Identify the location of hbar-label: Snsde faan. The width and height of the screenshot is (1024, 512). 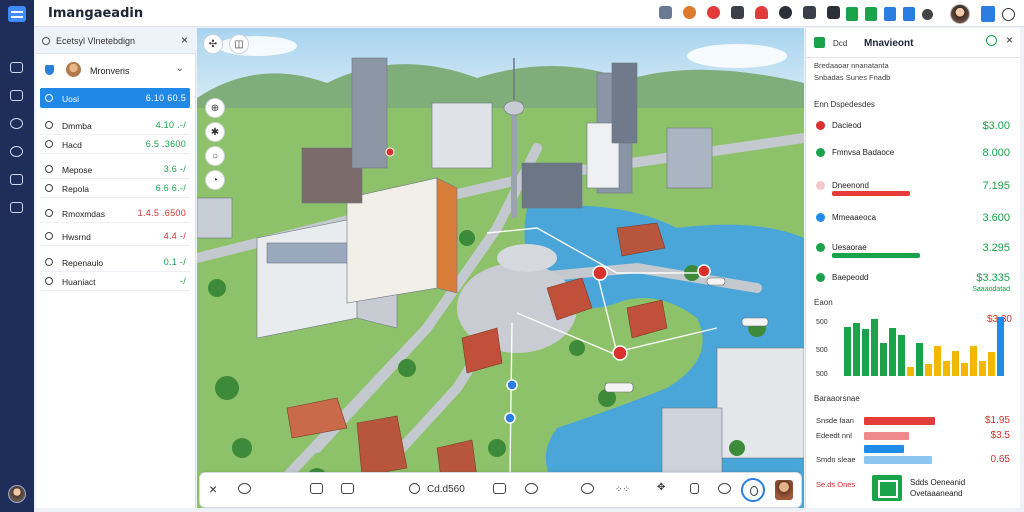
(835, 420).